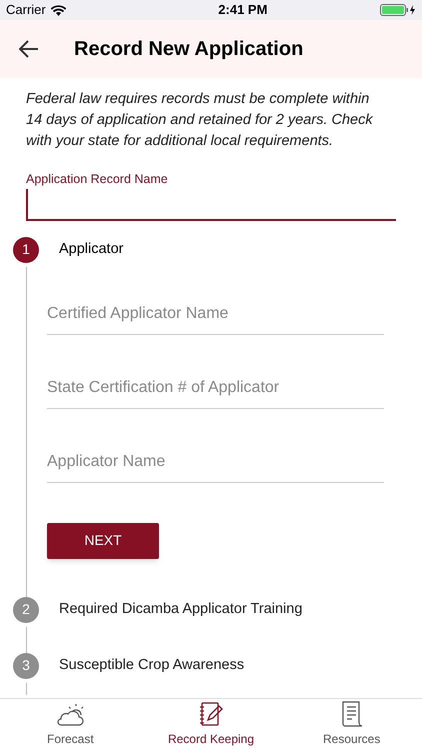  What do you see at coordinates (26, 665) in the screenshot?
I see `step-number: 3` at bounding box center [26, 665].